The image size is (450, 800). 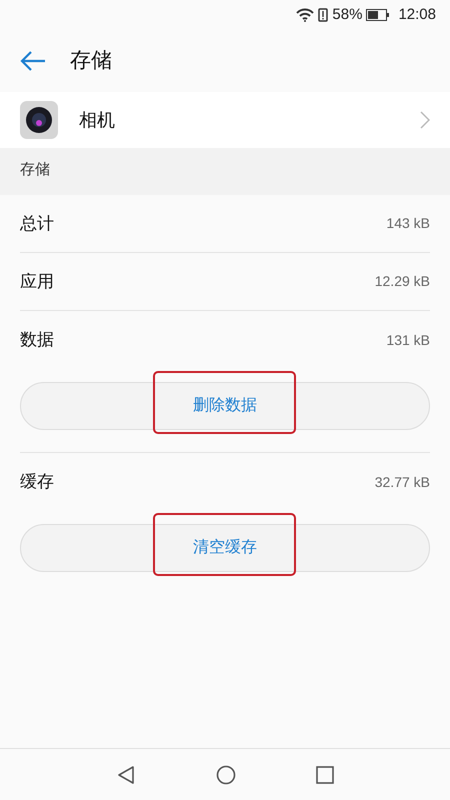 What do you see at coordinates (39, 120) in the screenshot?
I see `camera-app-icon` at bounding box center [39, 120].